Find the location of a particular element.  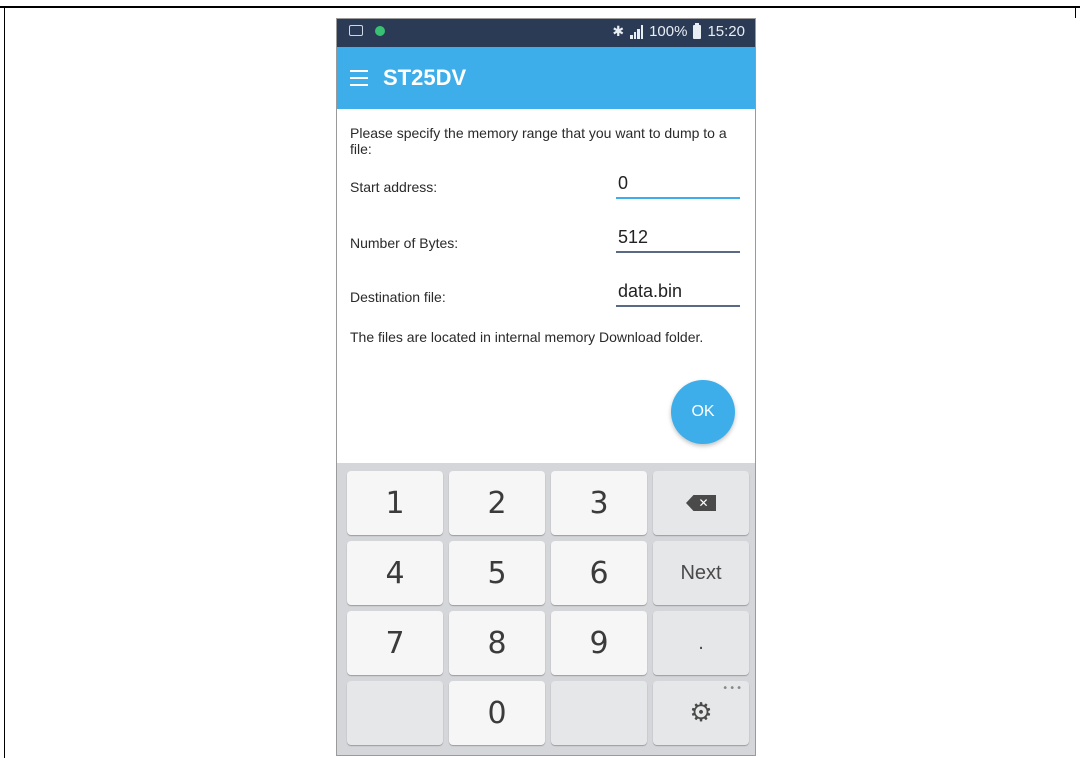

key-3: 3 is located at coordinates (599, 503).